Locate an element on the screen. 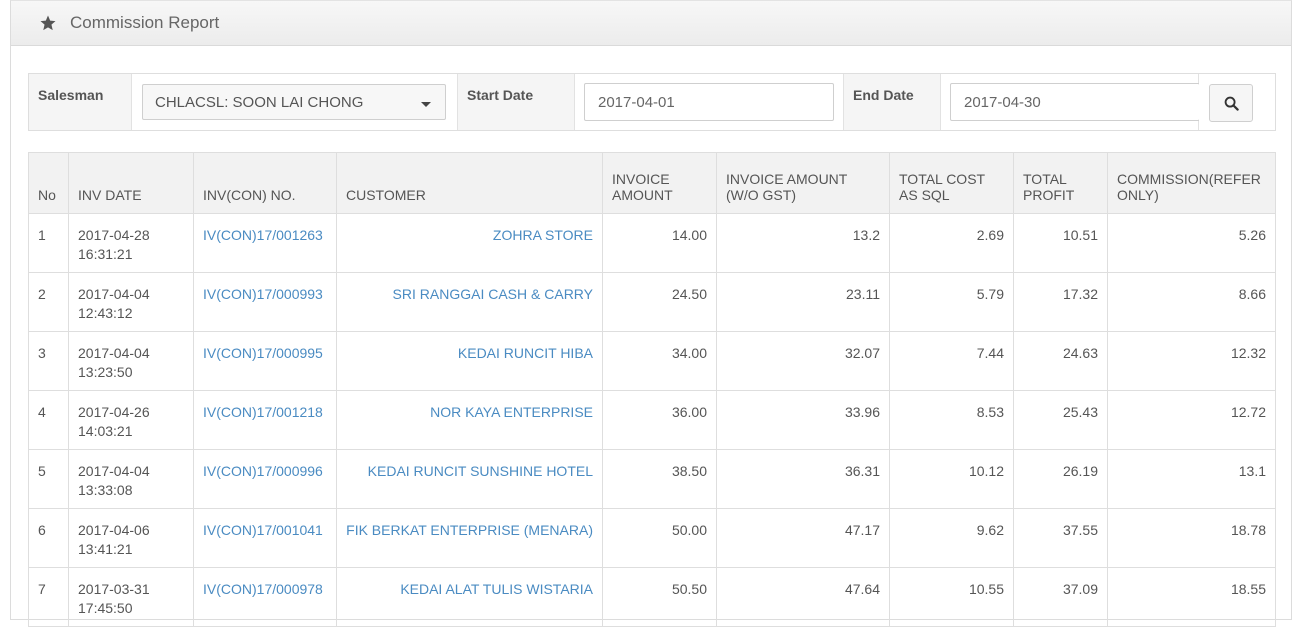  cell-date-time: 14:03:21 is located at coordinates (105, 431).